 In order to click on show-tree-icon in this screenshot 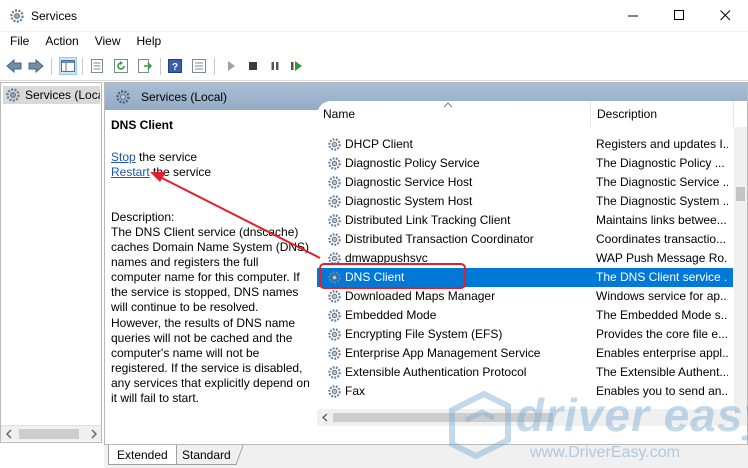, I will do `click(68, 66)`.